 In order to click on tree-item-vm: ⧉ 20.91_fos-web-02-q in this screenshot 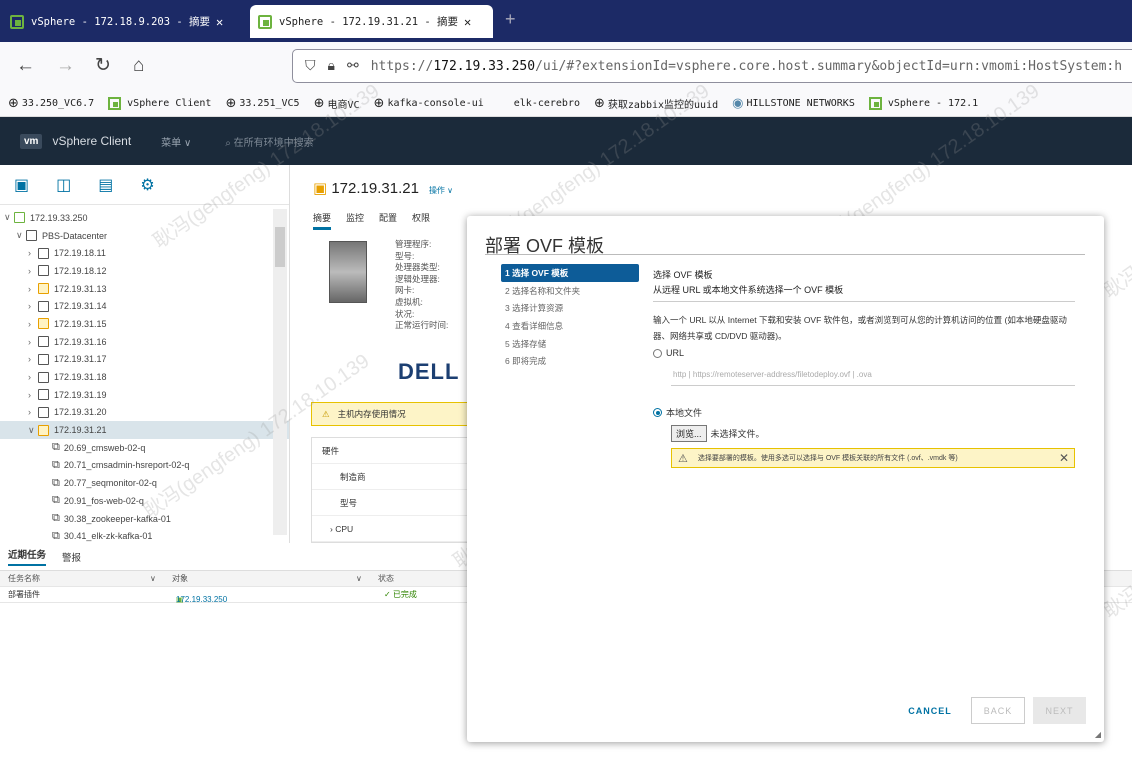, I will do `click(144, 501)`.